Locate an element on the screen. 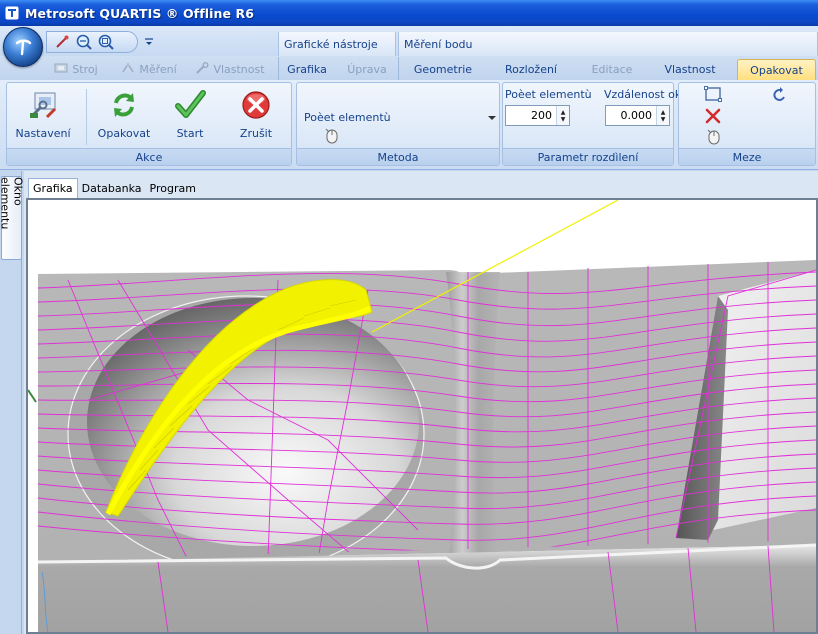 This screenshot has height=634, width=818. tab-grafika: Grafika is located at coordinates (307, 69).